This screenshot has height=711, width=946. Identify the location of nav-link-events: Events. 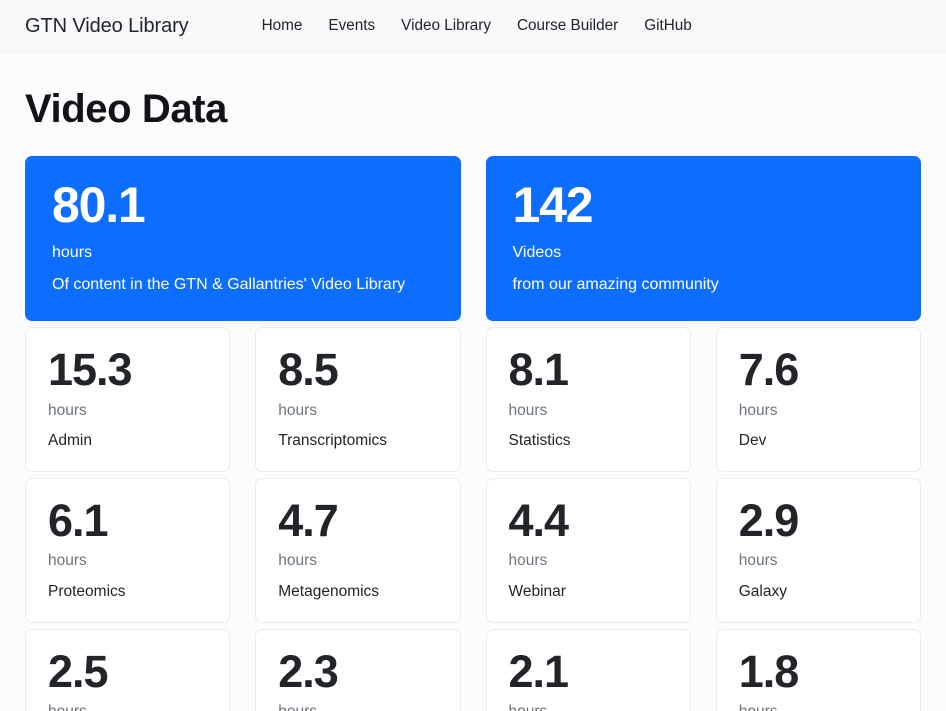
(351, 26).